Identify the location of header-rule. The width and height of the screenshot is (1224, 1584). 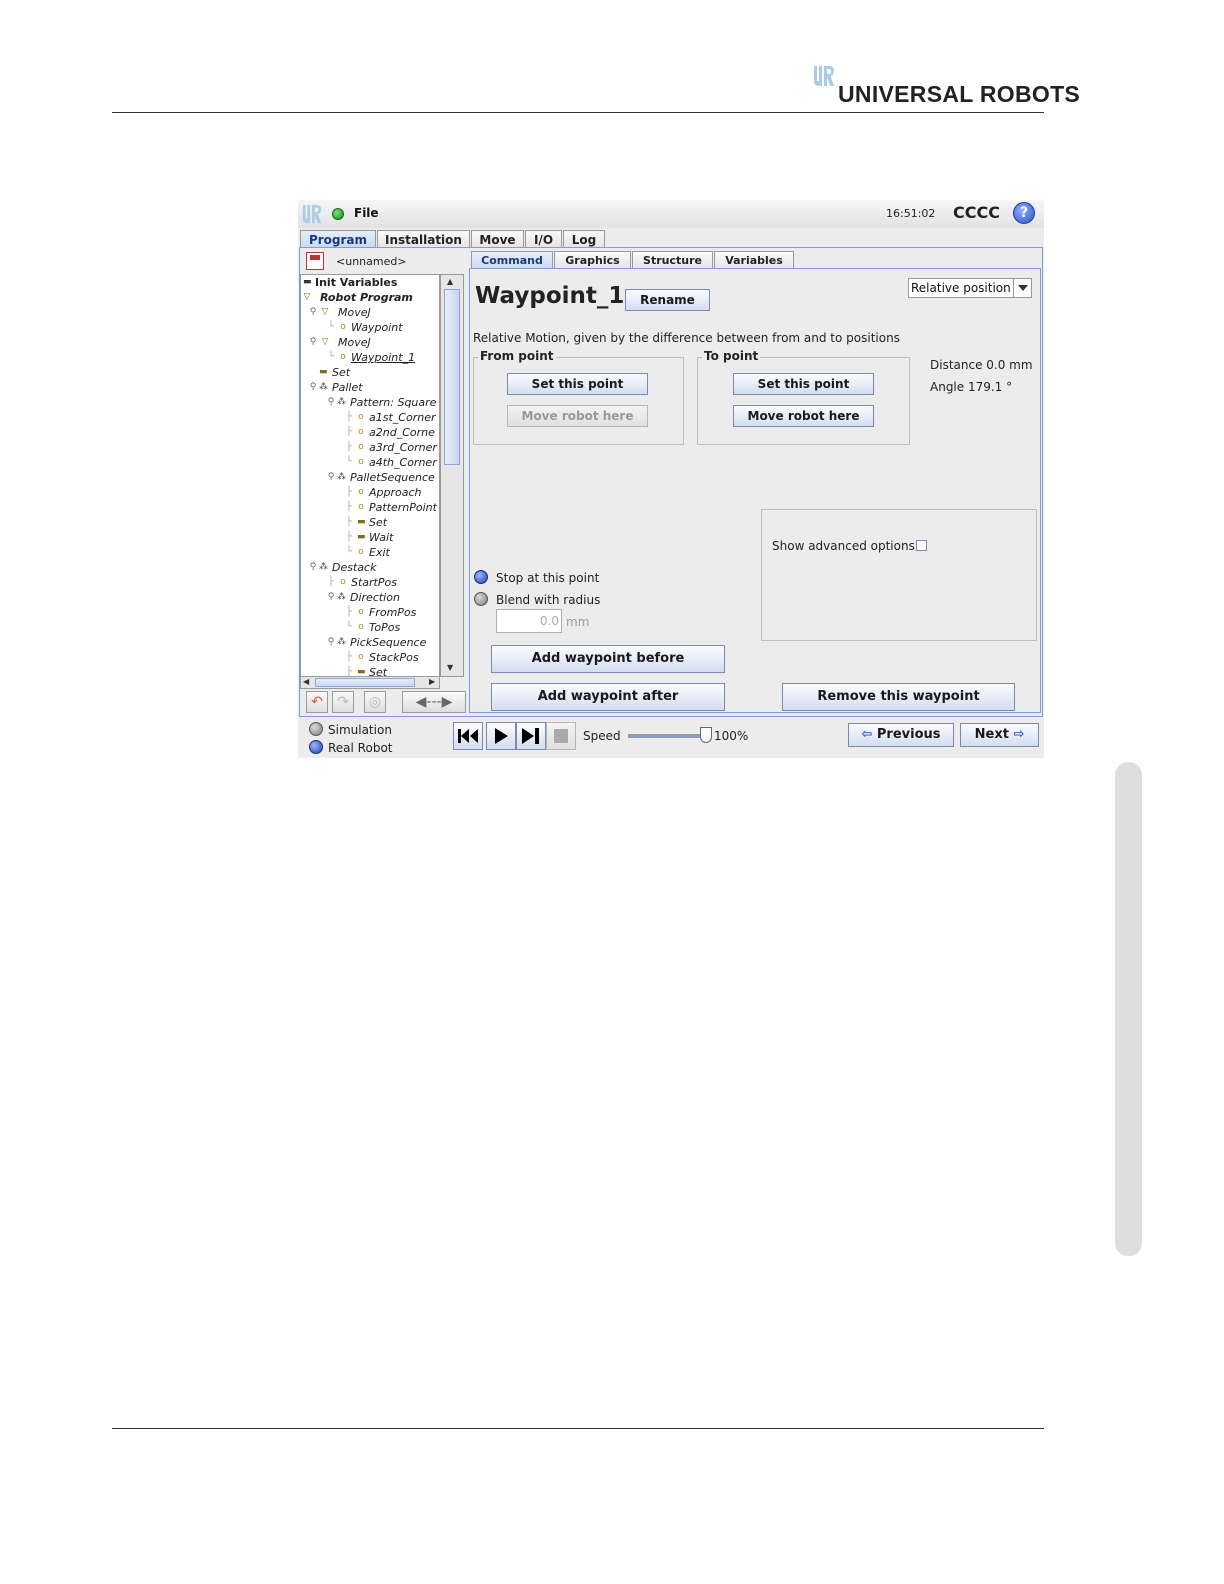
(578, 112).